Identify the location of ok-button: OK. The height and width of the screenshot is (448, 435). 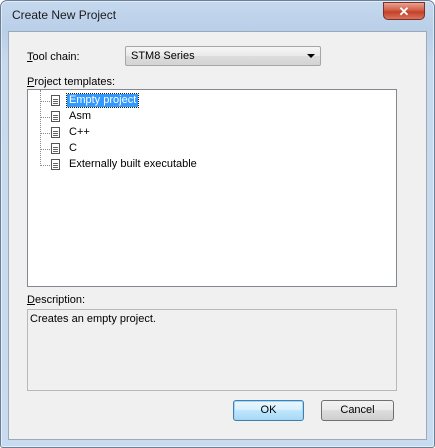
(268, 410).